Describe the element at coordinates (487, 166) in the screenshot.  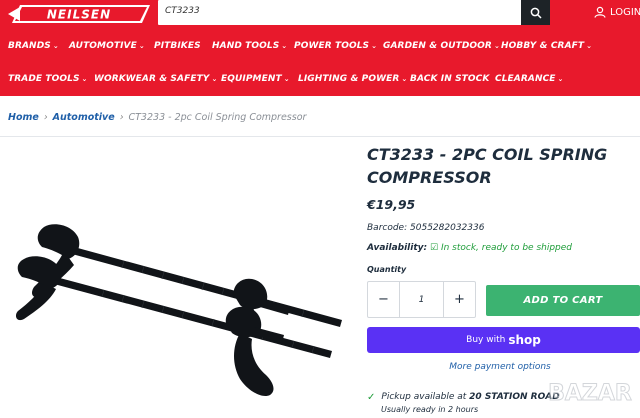
I see `product-title: CT3233 - 2PC COIL SPRING COMPRESSOR` at that location.